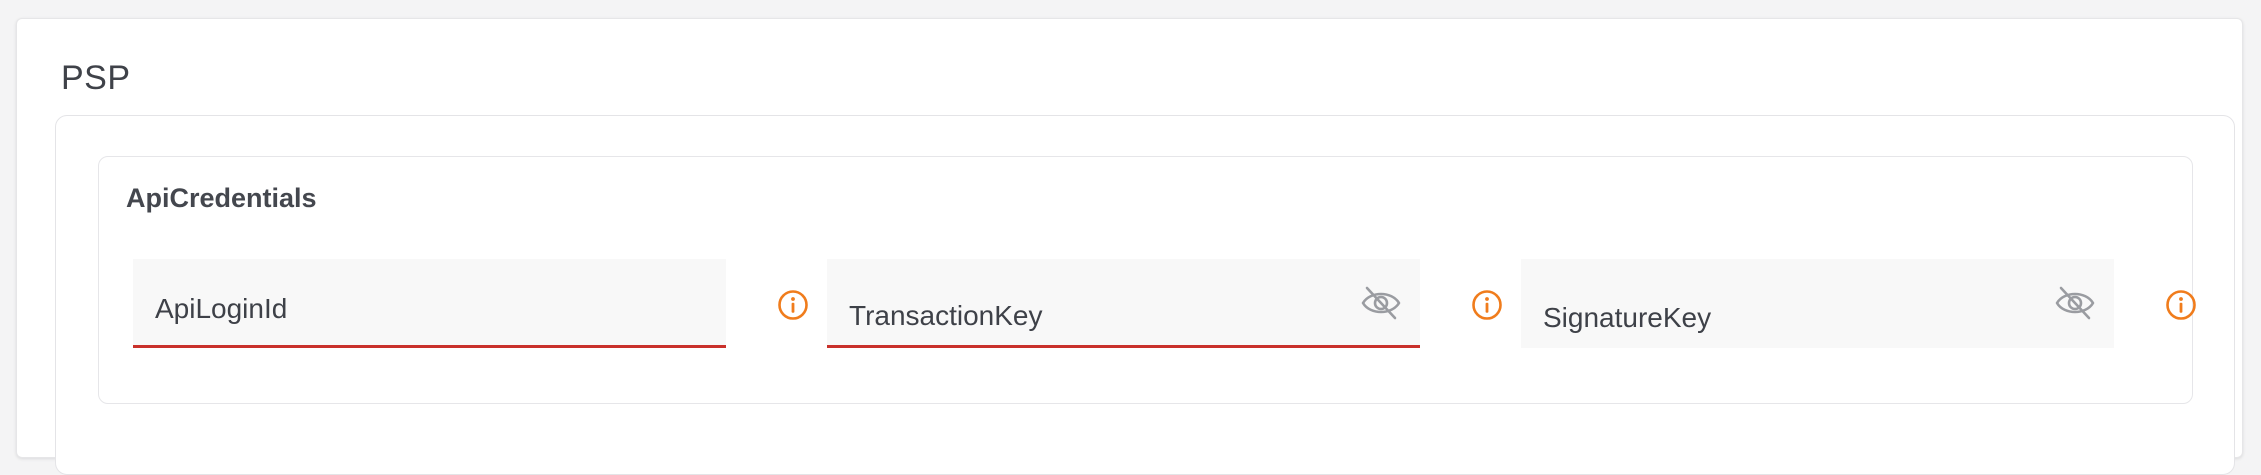 The width and height of the screenshot is (2261, 475). I want to click on api-login-id-input, so click(429, 302).